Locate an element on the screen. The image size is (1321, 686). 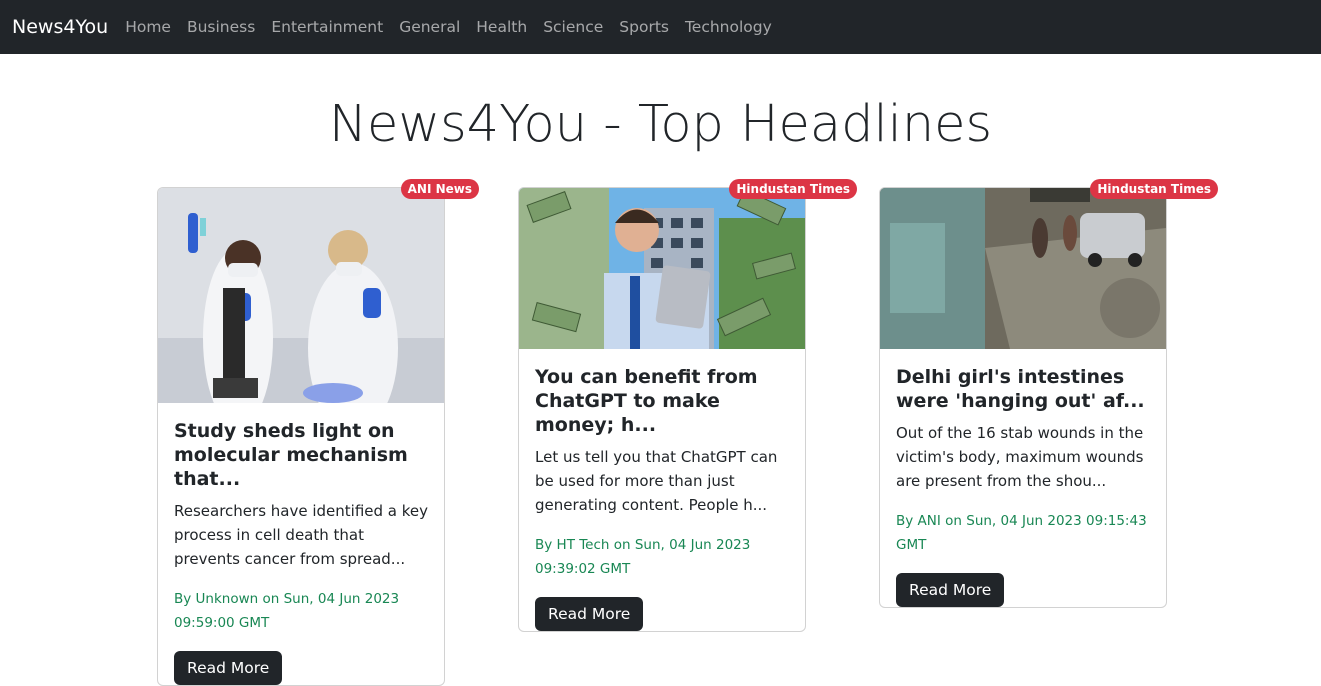
nav-link-science: Science is located at coordinates (573, 27).